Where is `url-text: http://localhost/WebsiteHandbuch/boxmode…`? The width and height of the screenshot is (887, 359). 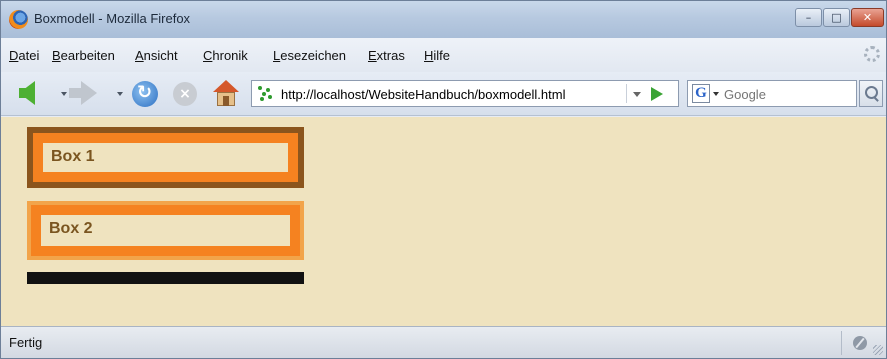
url-text: http://localhost/WebsiteHandbuch/boxmode… is located at coordinates (423, 94).